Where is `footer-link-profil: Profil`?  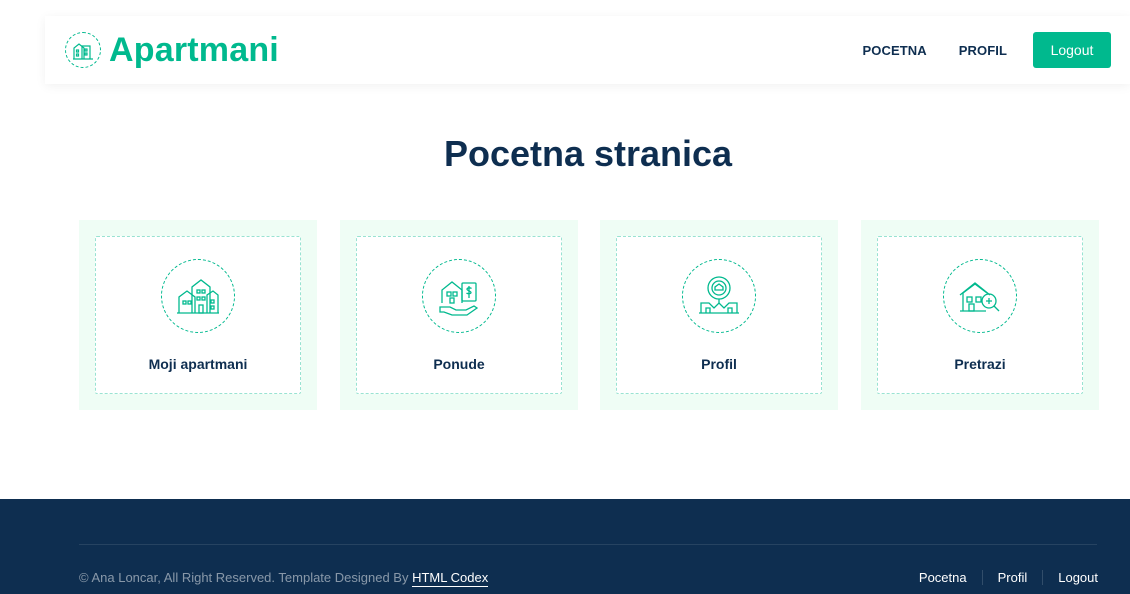
footer-link-profil: Profil is located at coordinates (1013, 577).